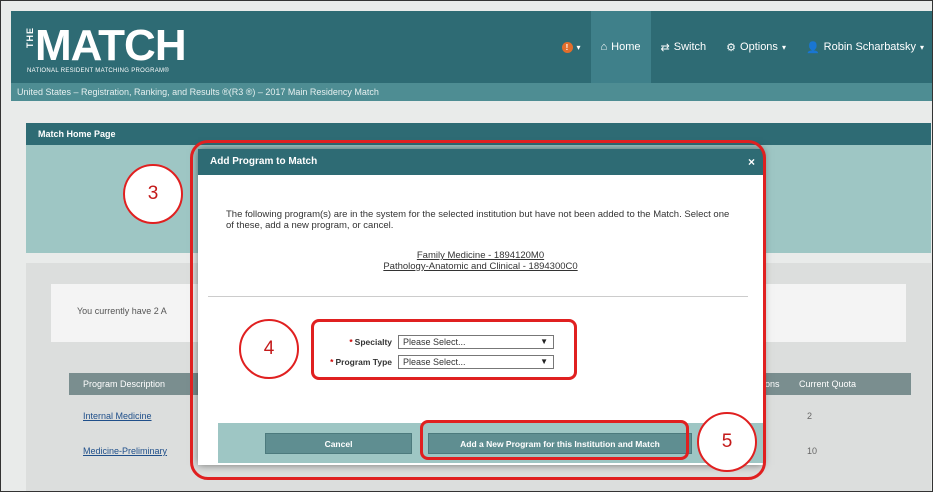  Describe the element at coordinates (98, 71) in the screenshot. I see `logo-tagline: NATIONAL RESIDENT MATCHING PROGRAM®` at that location.